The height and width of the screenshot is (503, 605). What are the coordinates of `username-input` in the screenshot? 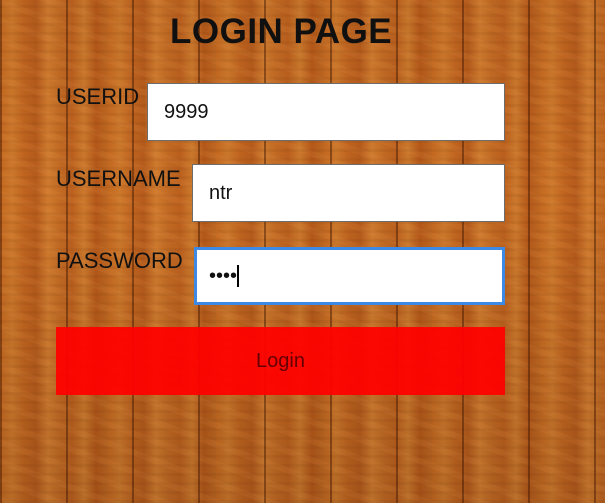 It's located at (348, 193).